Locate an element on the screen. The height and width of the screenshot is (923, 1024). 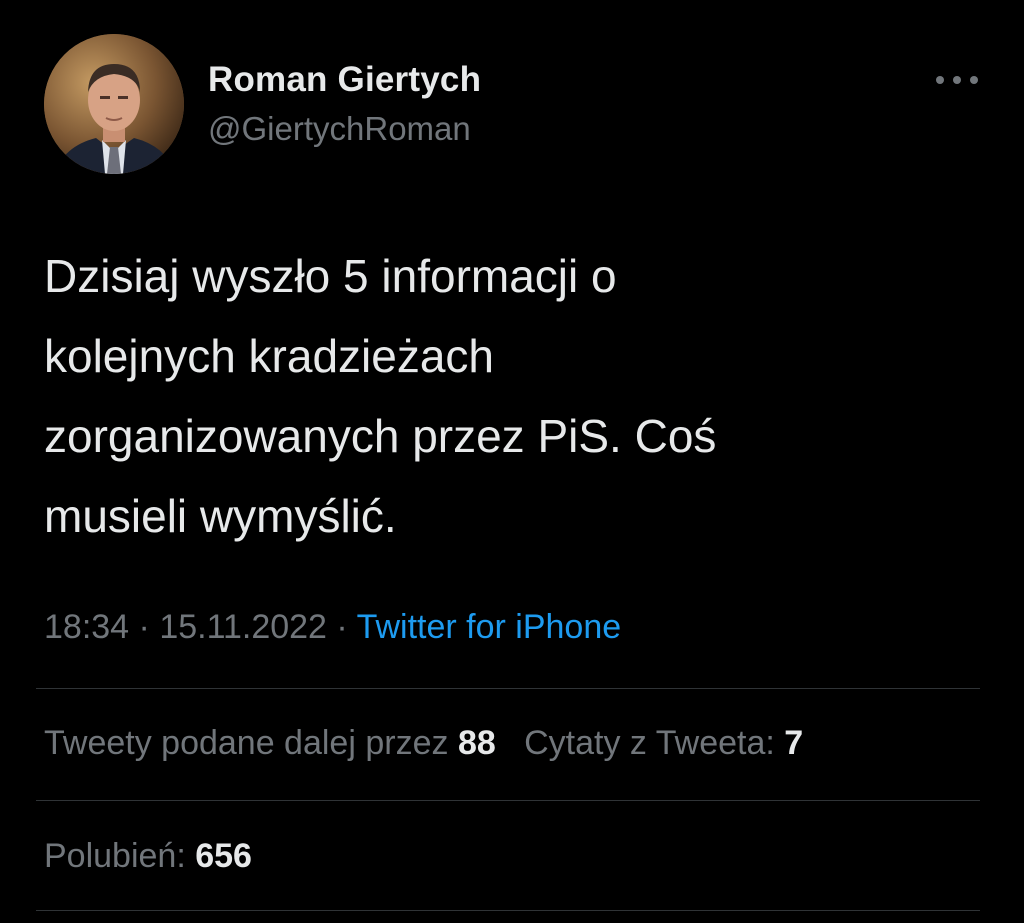
tweet-meta: 18:34 · 15.11.2022 · Twitter for iPhone is located at coordinates (332, 627).